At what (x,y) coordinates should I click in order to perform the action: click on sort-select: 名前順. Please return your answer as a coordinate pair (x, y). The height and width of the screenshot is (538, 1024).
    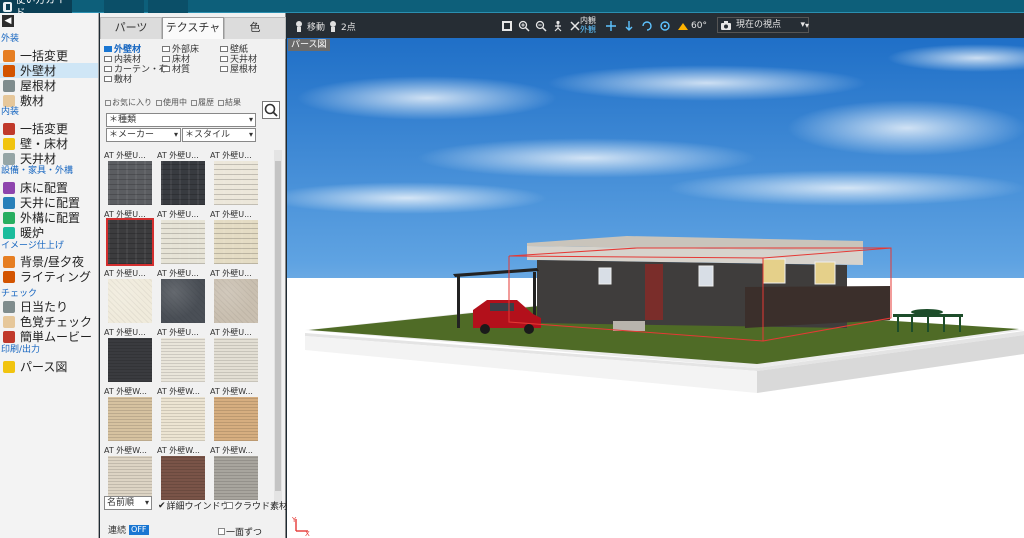
    Looking at the image, I should click on (128, 503).